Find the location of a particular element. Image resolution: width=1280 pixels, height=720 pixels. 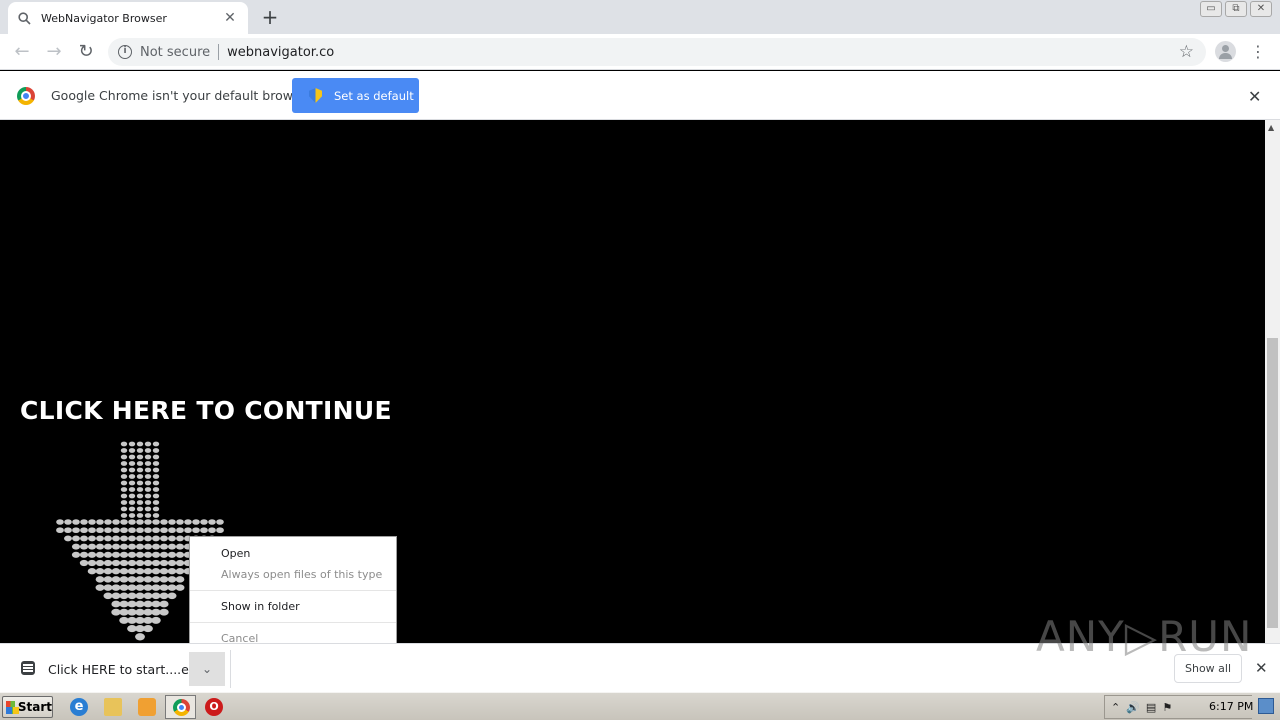

infobar-close-icon: ✕ is located at coordinates (1254, 96).